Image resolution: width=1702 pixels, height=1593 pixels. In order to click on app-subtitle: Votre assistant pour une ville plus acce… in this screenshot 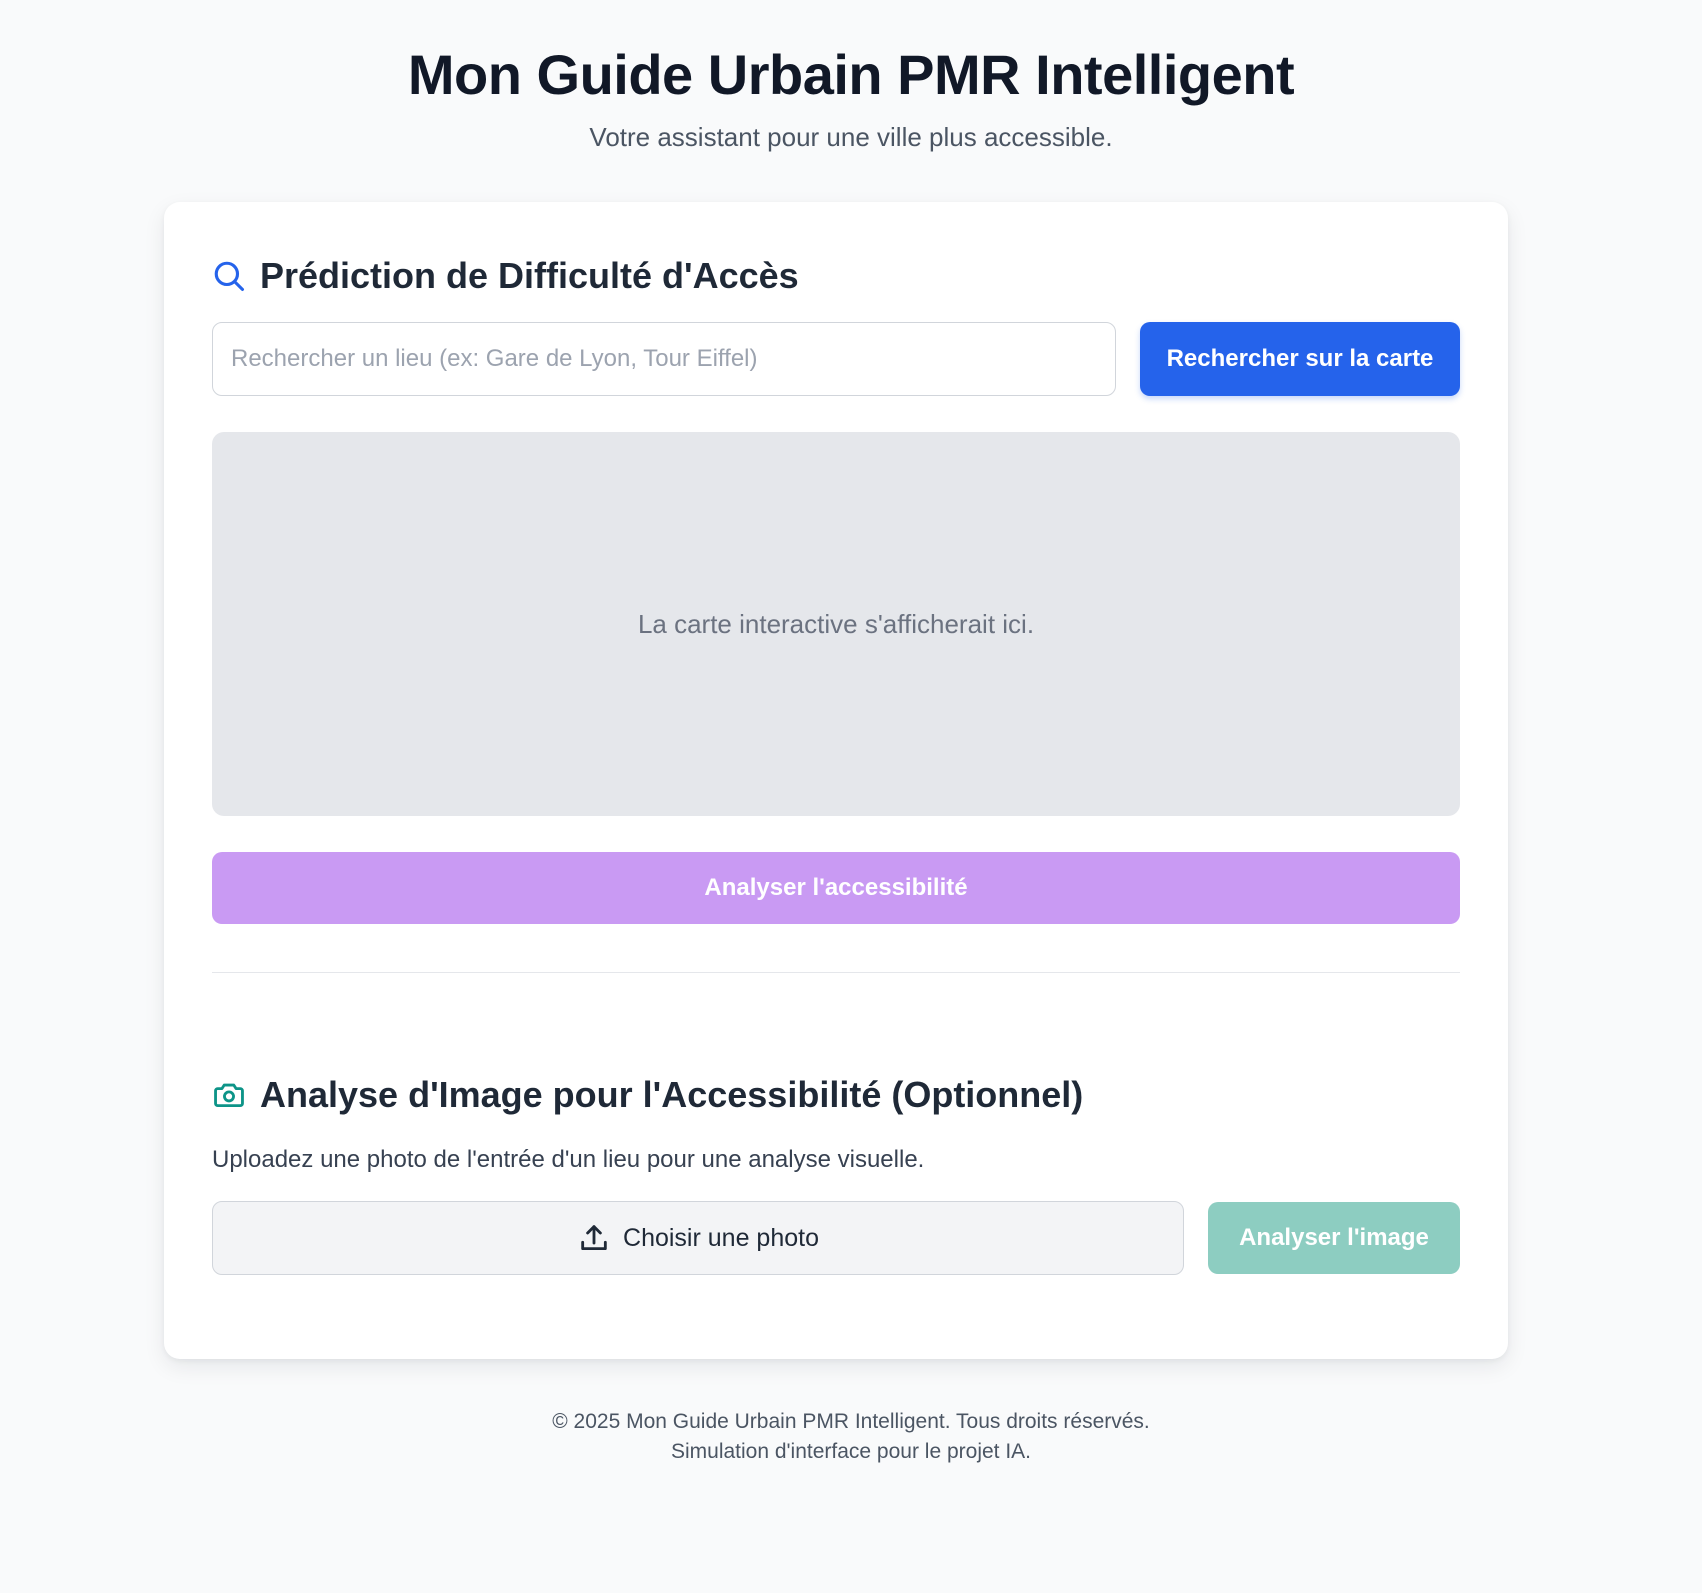, I will do `click(851, 137)`.